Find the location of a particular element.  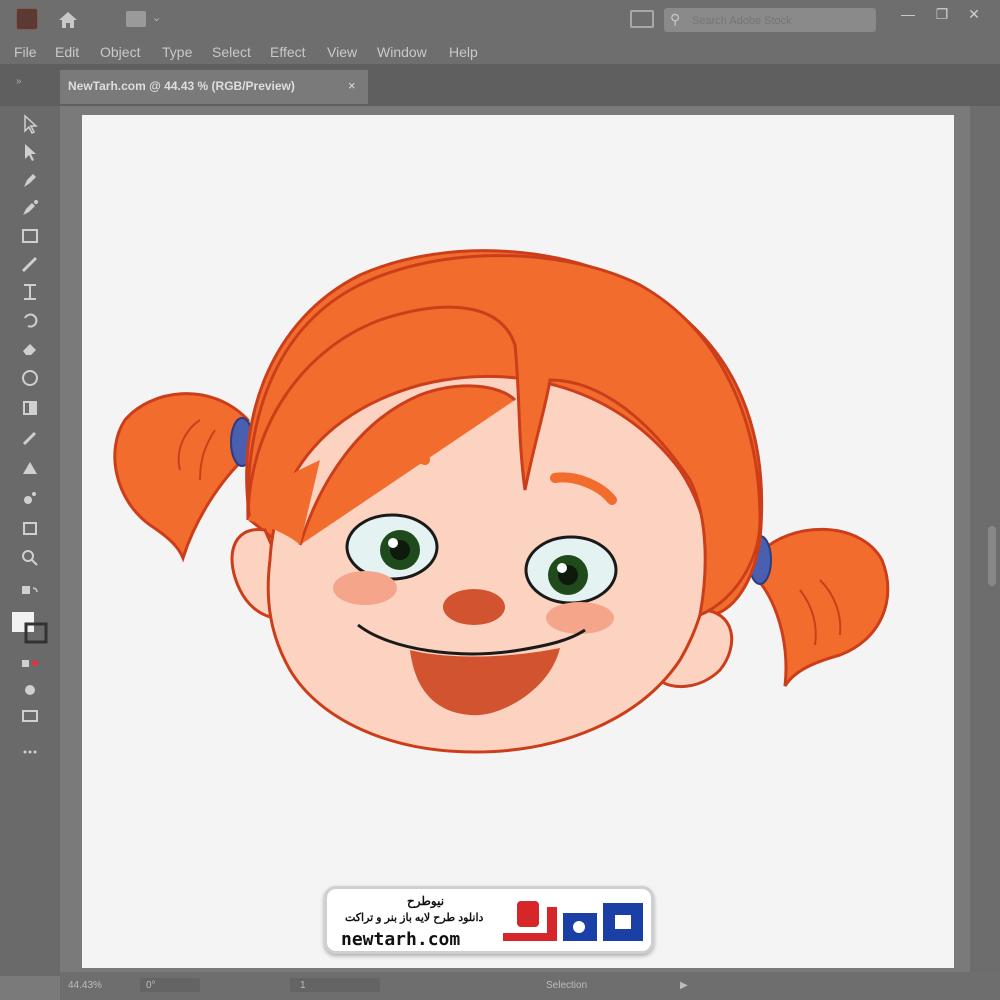

document-tab-label: NewTarh.com @ 44.43 % (RGB/Preview) is located at coordinates (181, 86).